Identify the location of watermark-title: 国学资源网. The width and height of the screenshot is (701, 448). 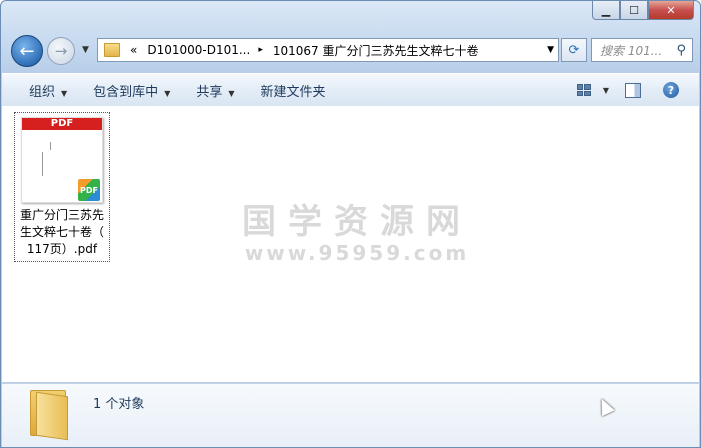
(357, 222).